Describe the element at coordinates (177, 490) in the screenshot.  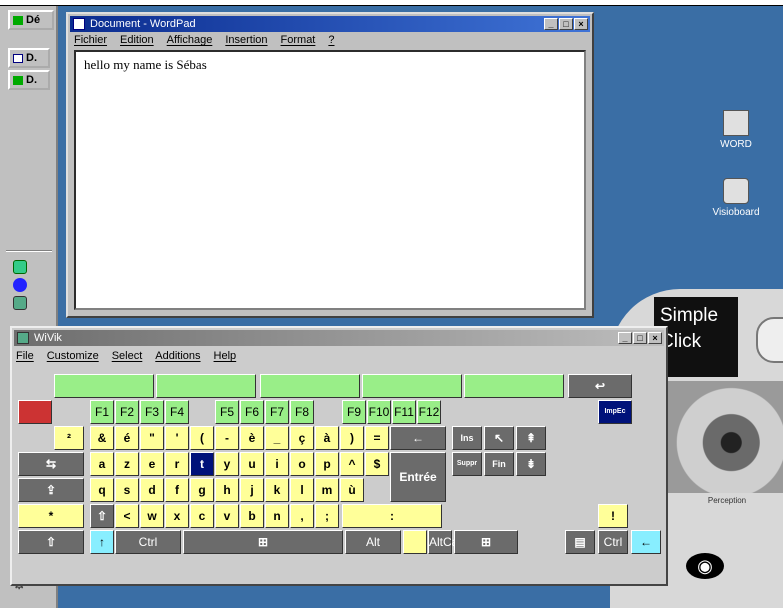
I see `key-f: f` at that location.